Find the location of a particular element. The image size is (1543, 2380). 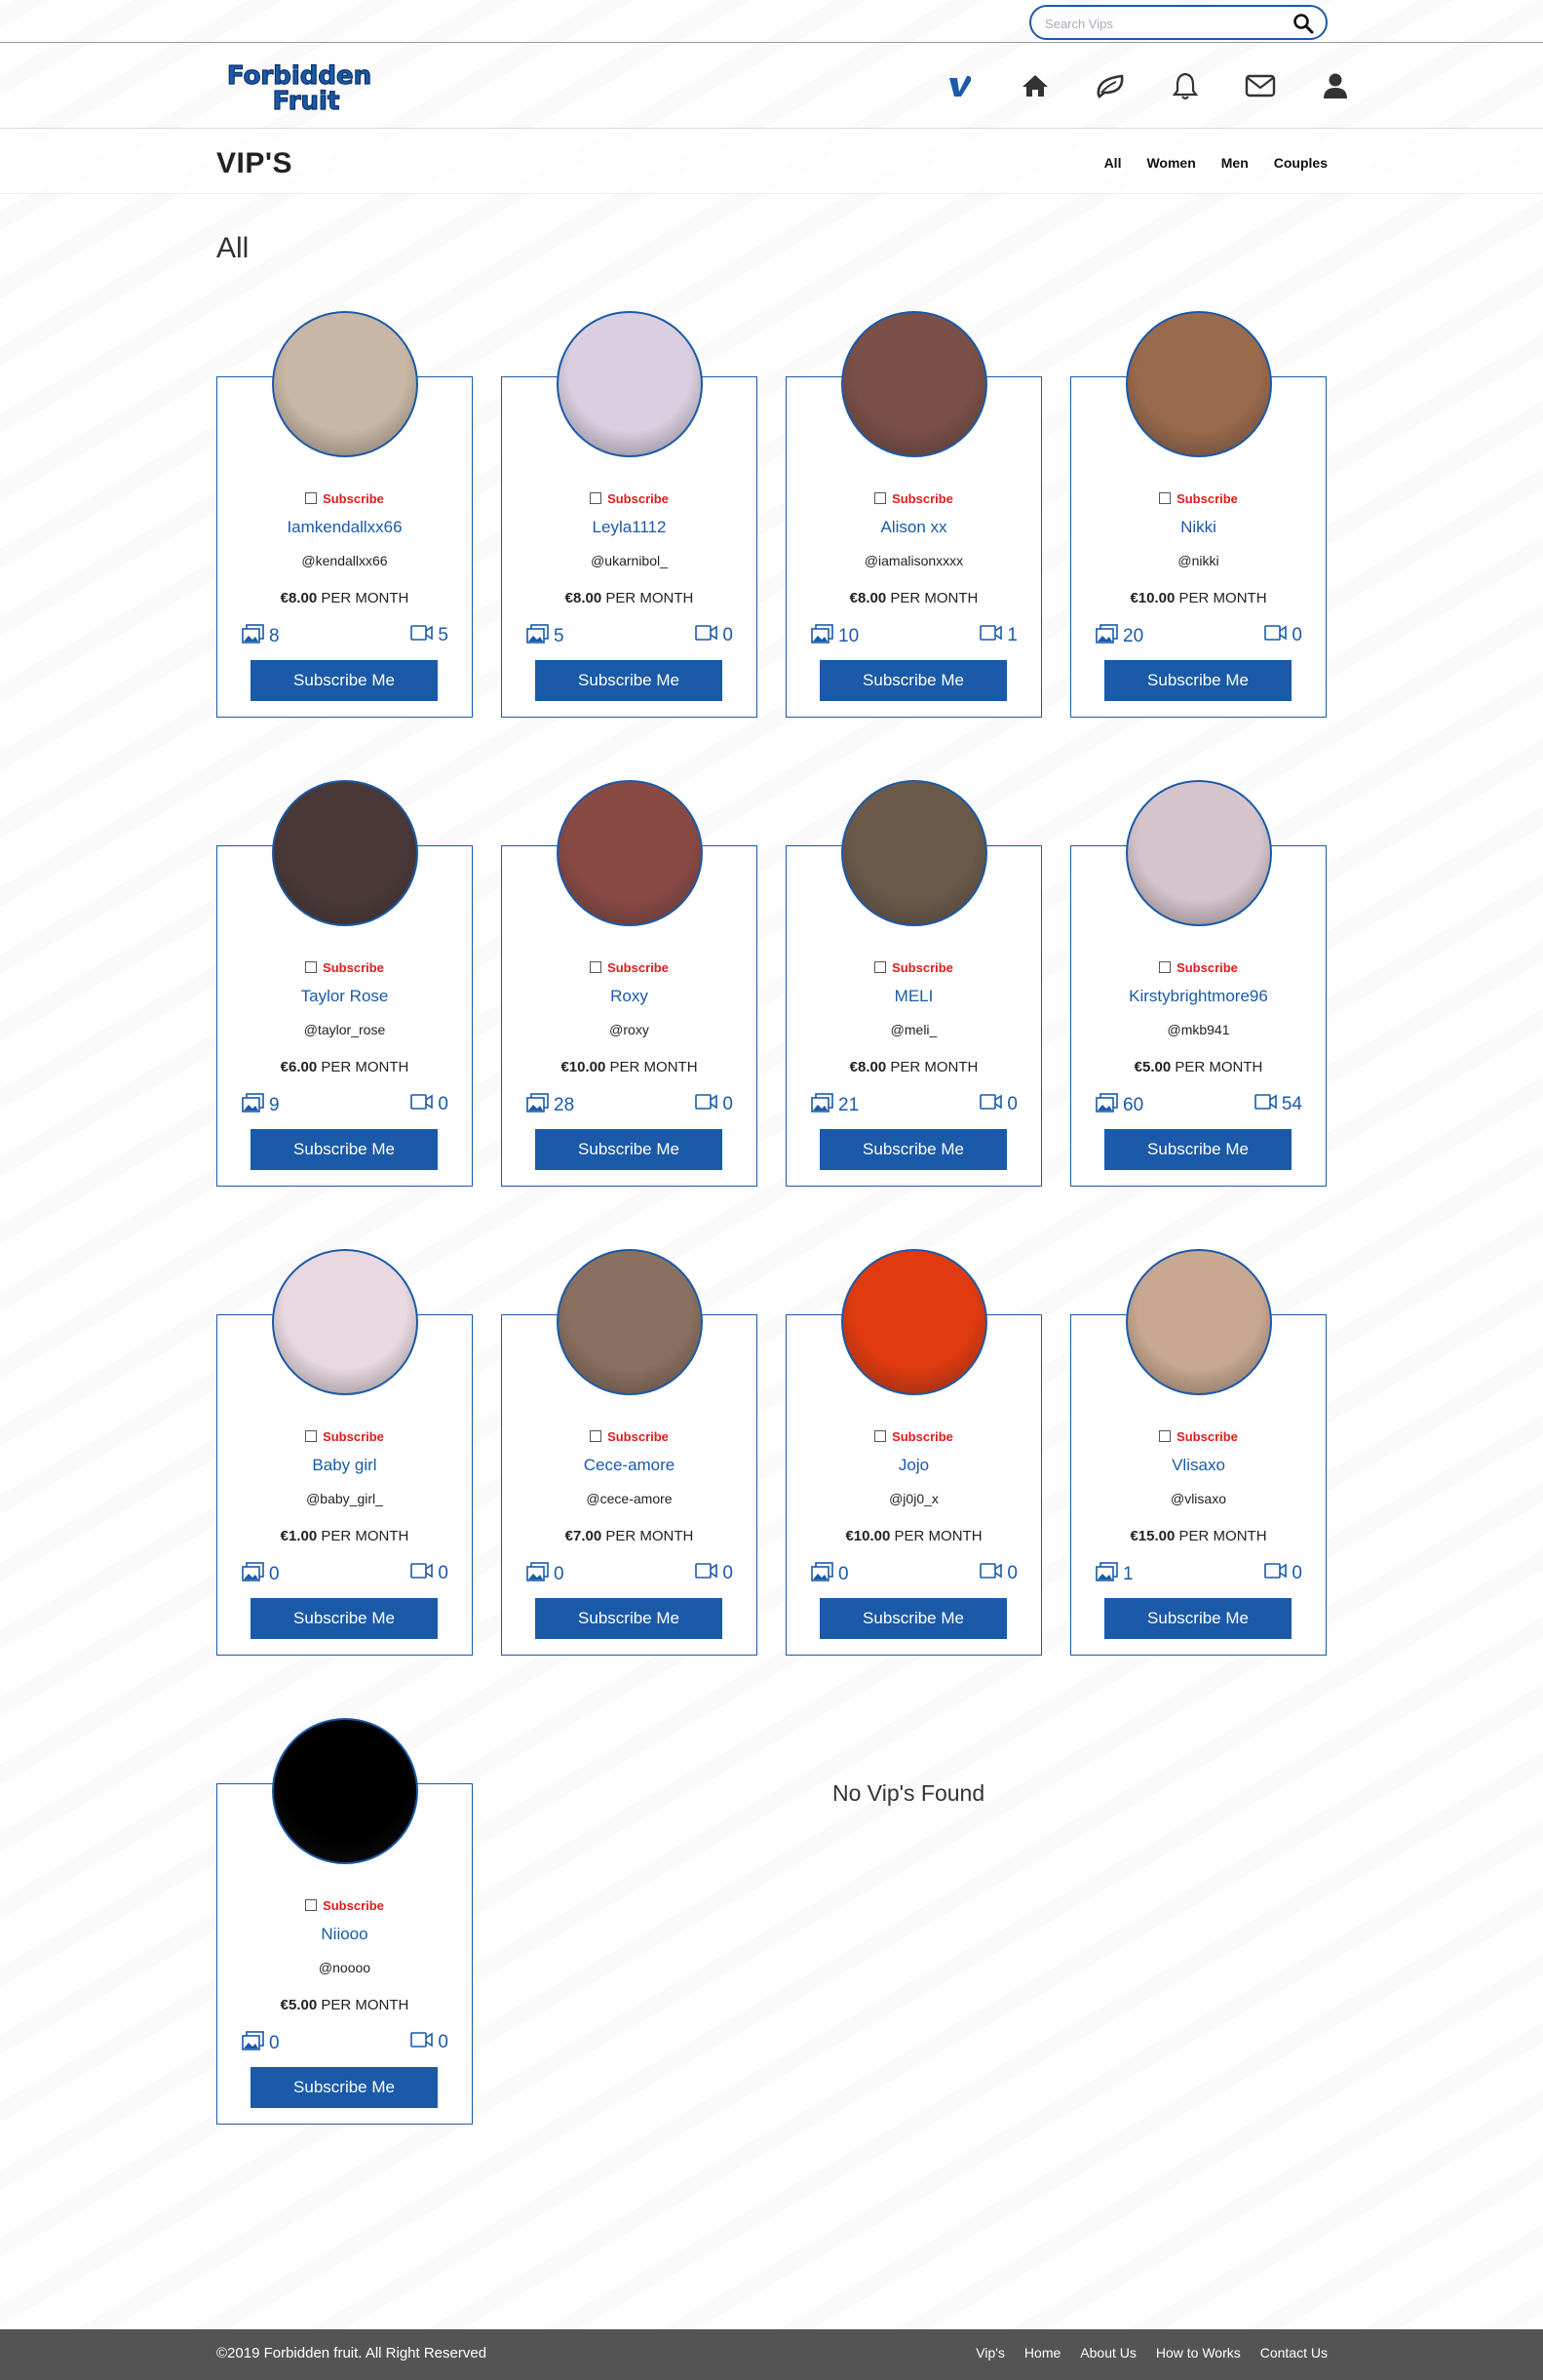

vip-name: Leyla1112 is located at coordinates (629, 527).